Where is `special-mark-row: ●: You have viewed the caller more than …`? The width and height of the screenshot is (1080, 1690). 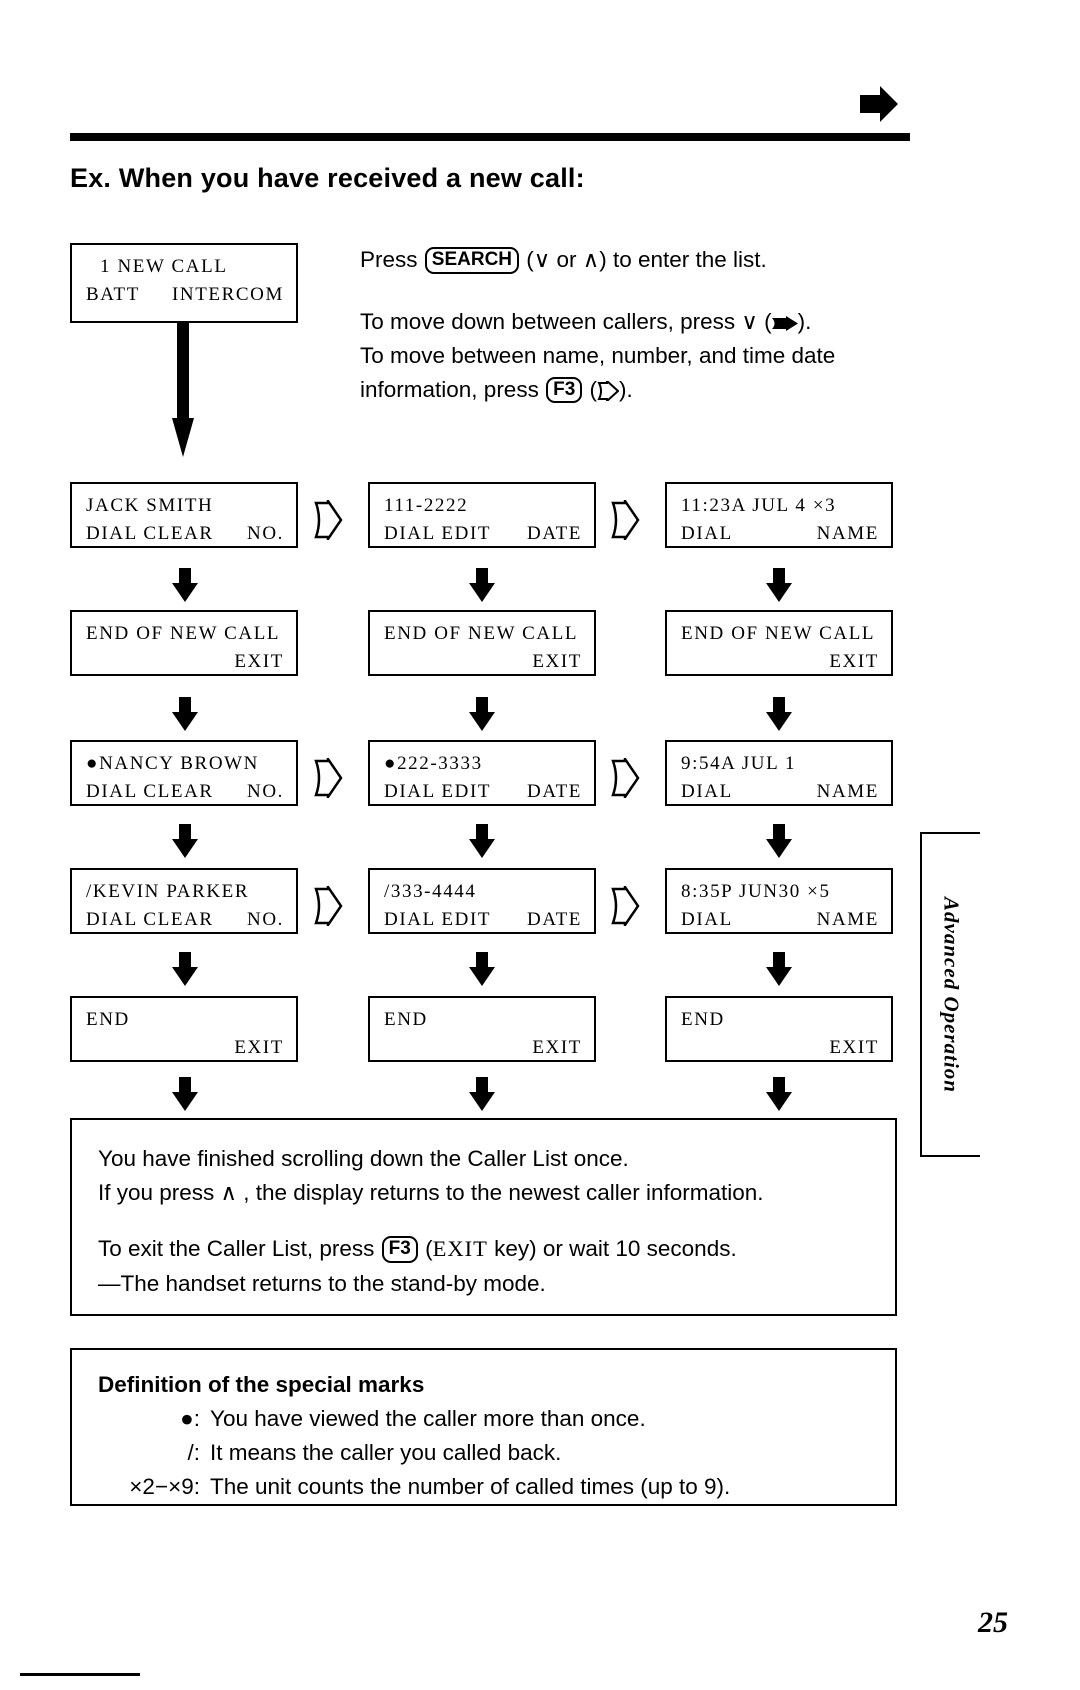
special-mark-row: ●: You have viewed the caller more than … is located at coordinates (413, 1418).